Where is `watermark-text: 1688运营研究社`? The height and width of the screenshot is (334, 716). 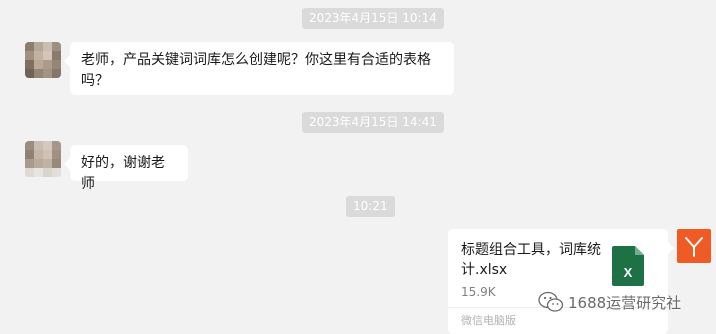 watermark-text: 1688运营研究社 is located at coordinates (625, 302).